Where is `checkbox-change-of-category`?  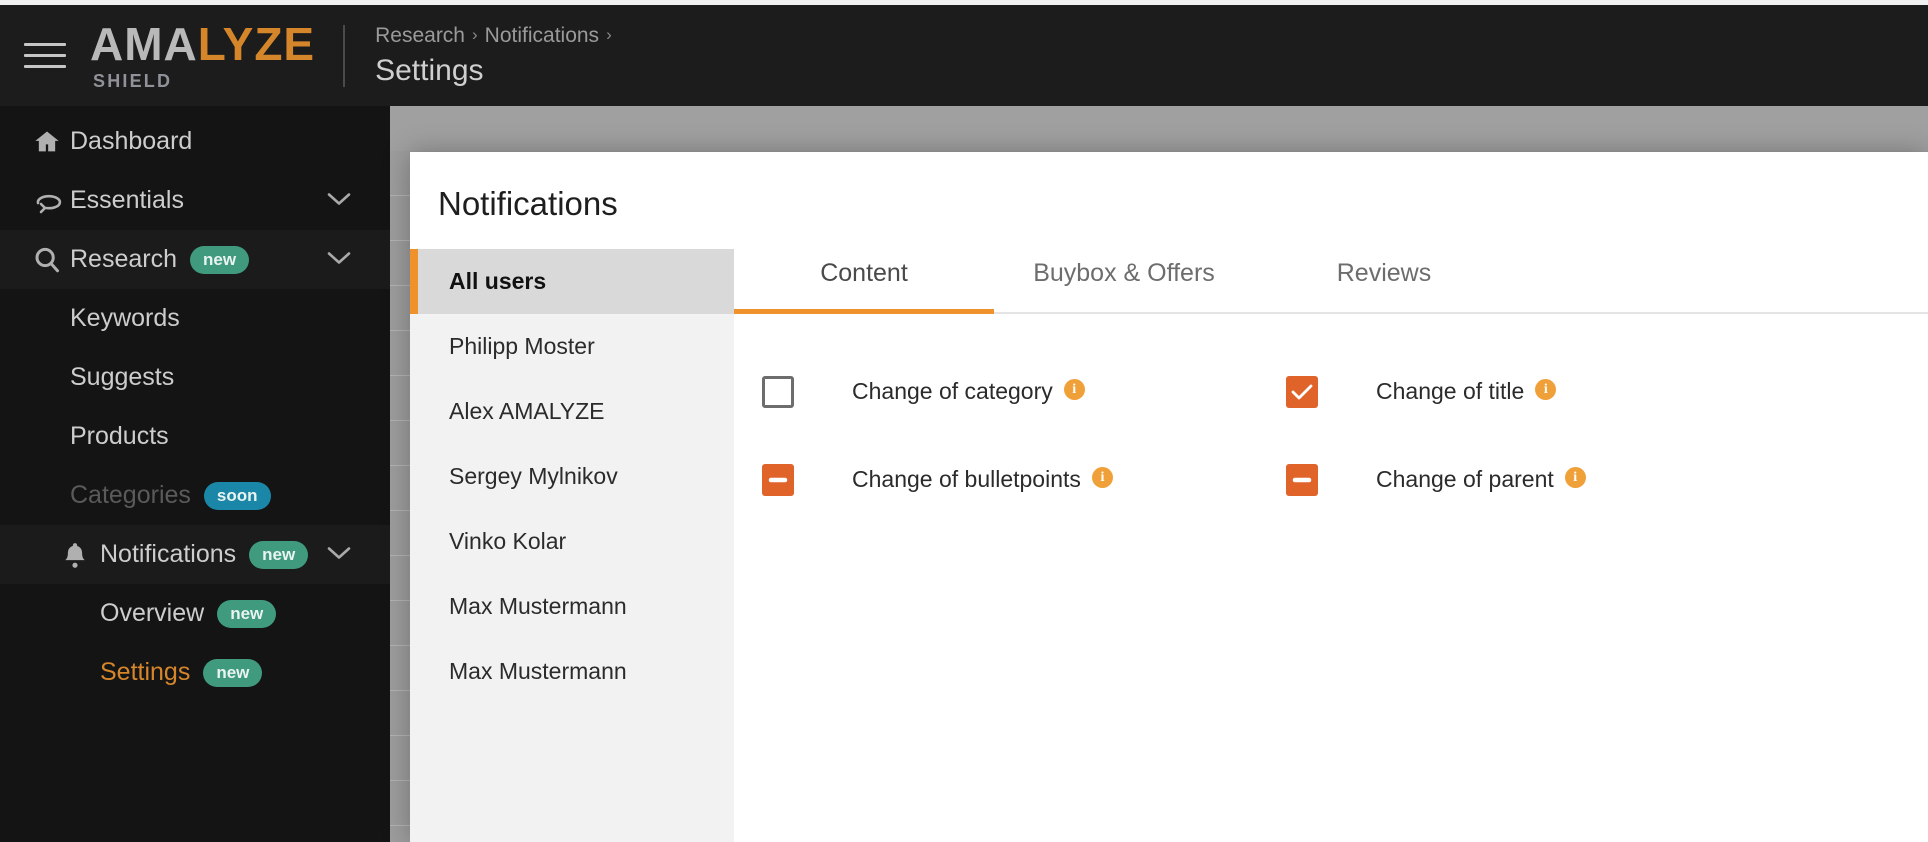 checkbox-change-of-category is located at coordinates (778, 391).